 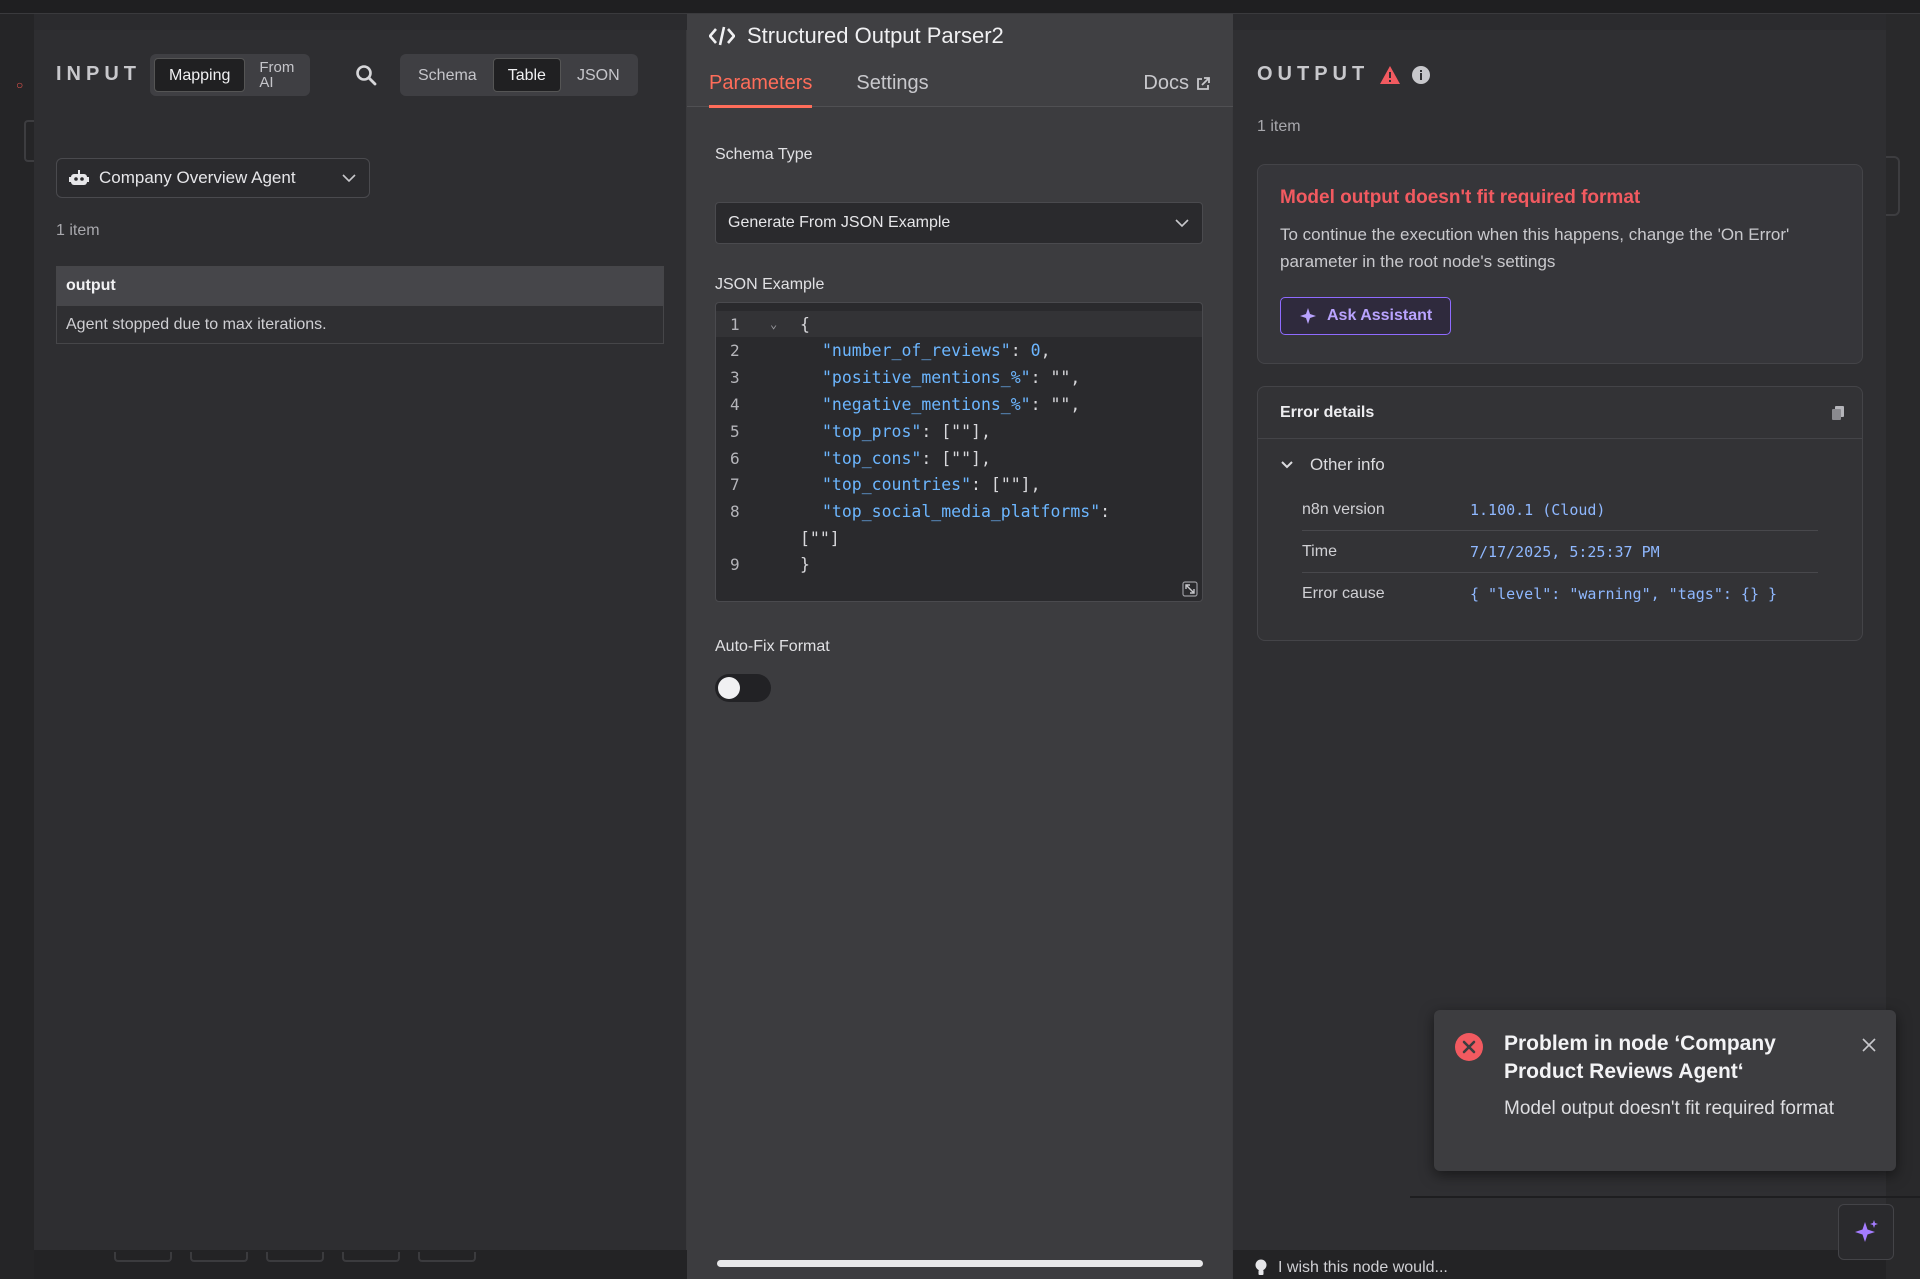 What do you see at coordinates (772, 646) in the screenshot?
I see `auto-fix-label: Auto-Fix Format` at bounding box center [772, 646].